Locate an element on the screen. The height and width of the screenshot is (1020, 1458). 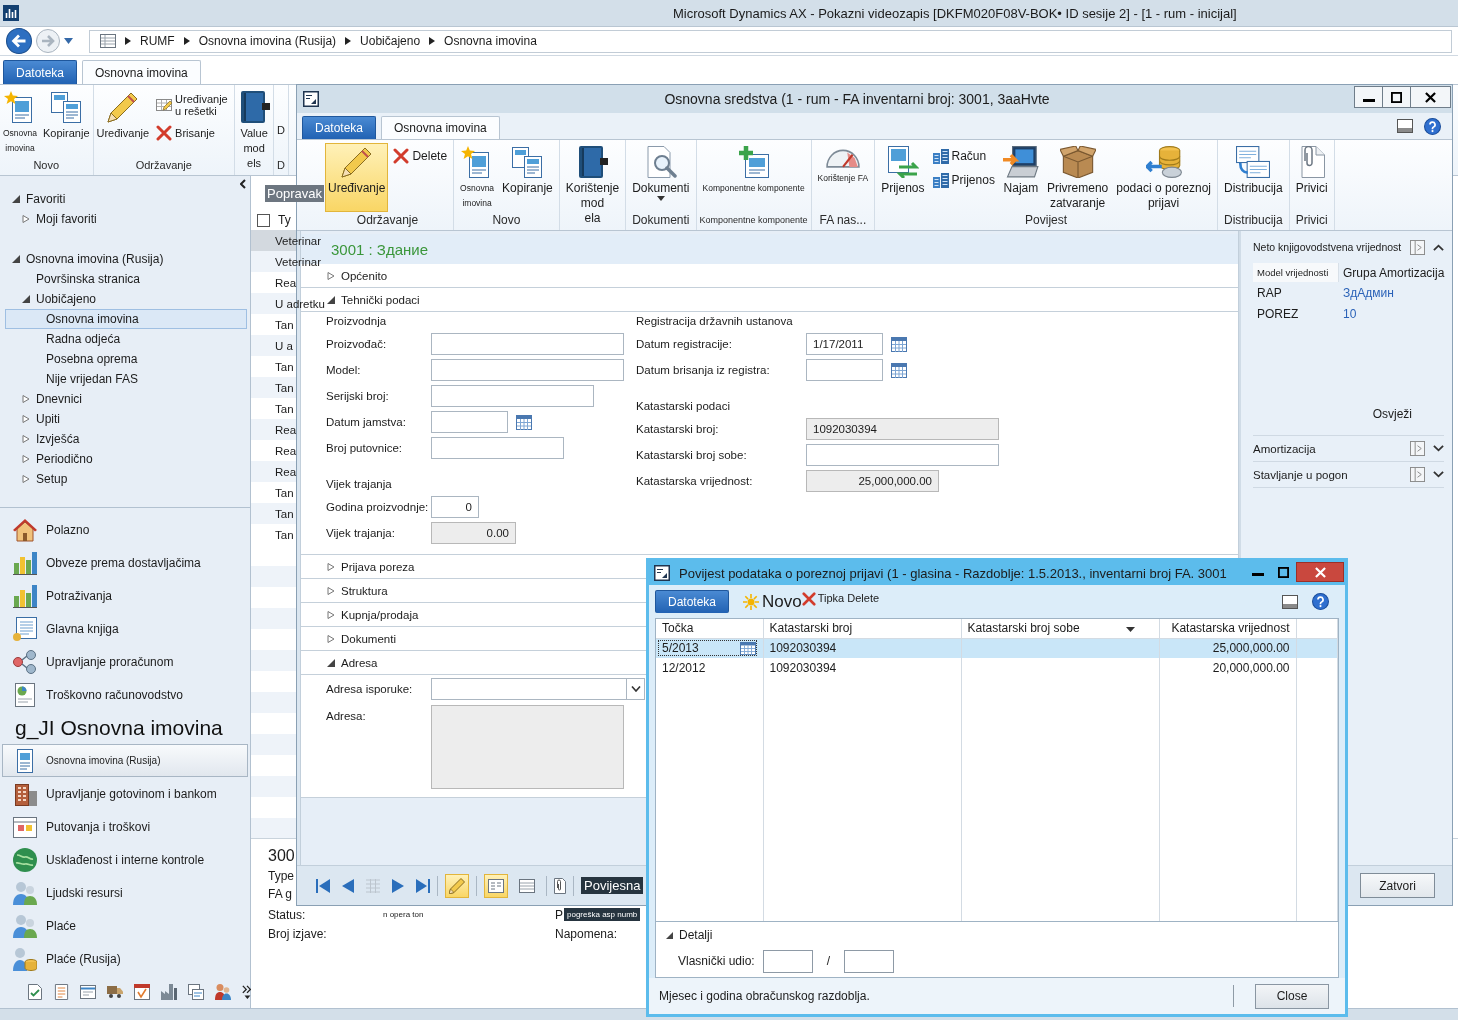
tree-item: Radna odjeća is located at coordinates (126, 339).